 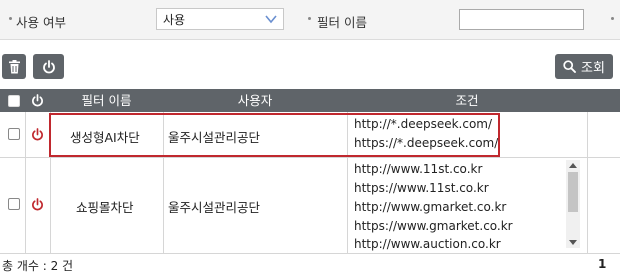 What do you see at coordinates (41, 22) in the screenshot?
I see `use-status-label: 사용 여부` at bounding box center [41, 22].